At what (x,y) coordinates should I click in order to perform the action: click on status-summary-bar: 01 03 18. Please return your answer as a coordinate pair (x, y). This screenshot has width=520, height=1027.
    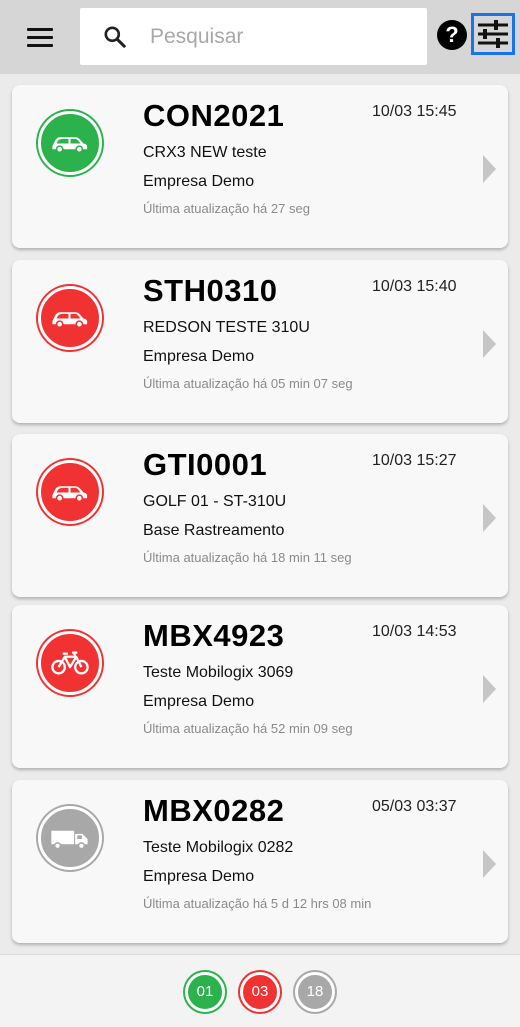
    Looking at the image, I should click on (260, 990).